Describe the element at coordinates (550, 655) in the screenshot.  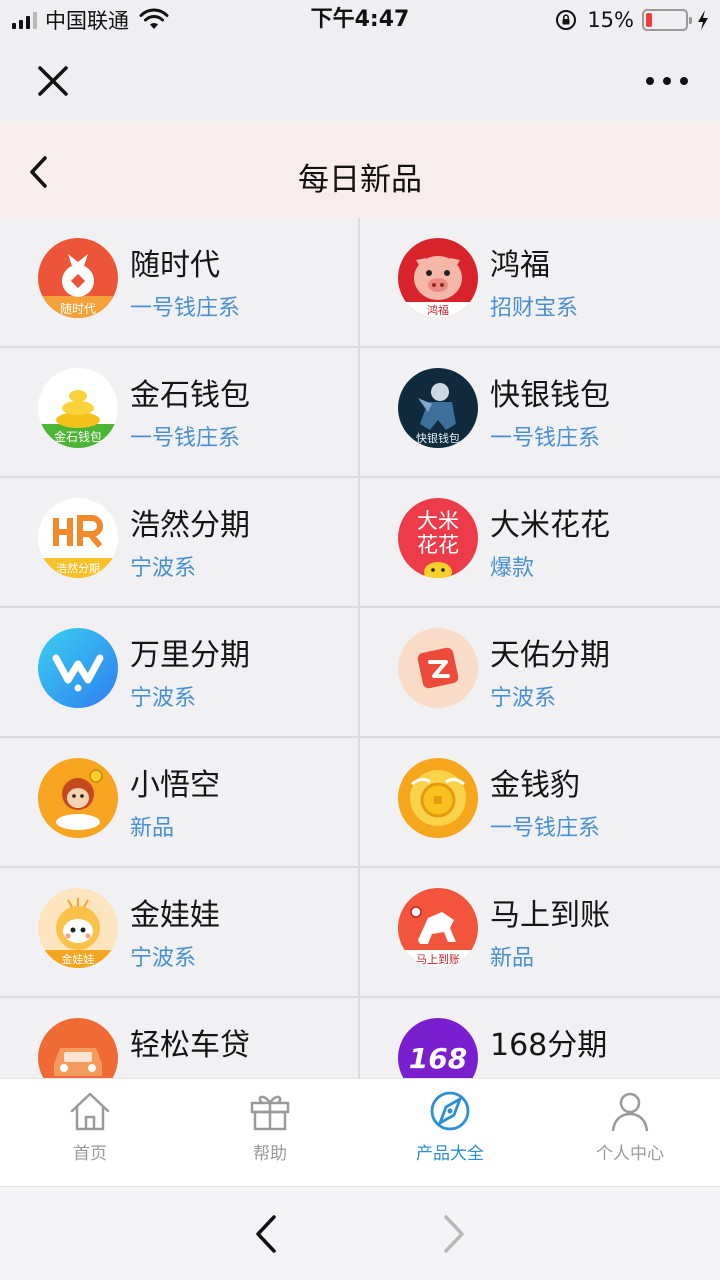
I see `product-name: 天佑分期` at that location.